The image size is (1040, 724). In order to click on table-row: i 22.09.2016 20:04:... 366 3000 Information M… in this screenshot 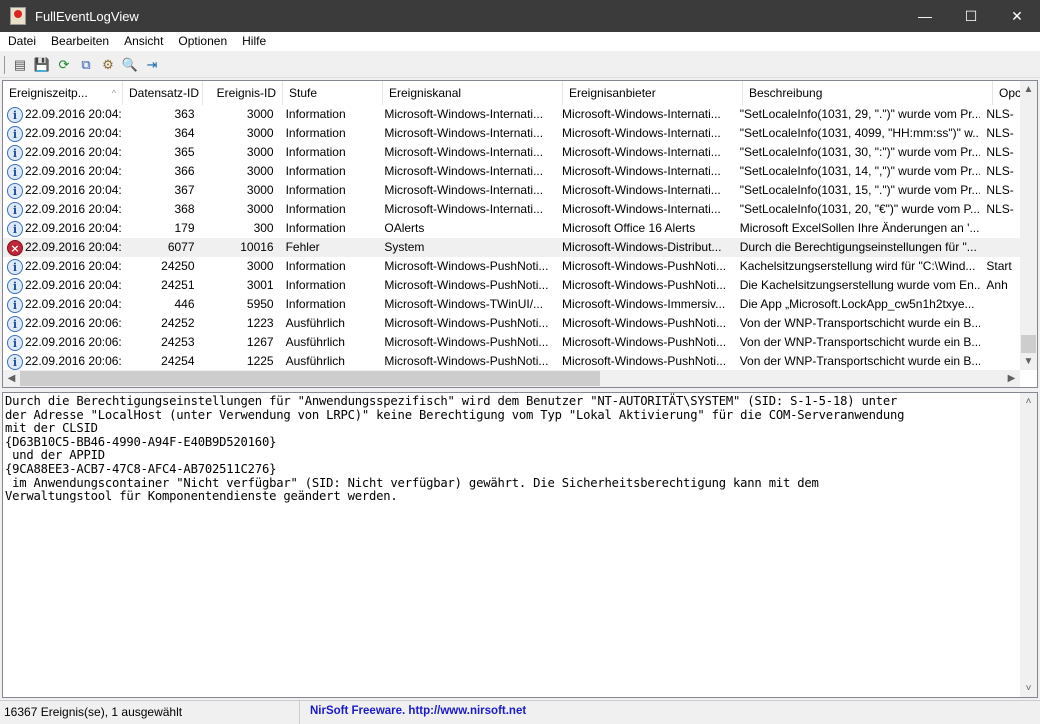, I will do `click(511, 171)`.